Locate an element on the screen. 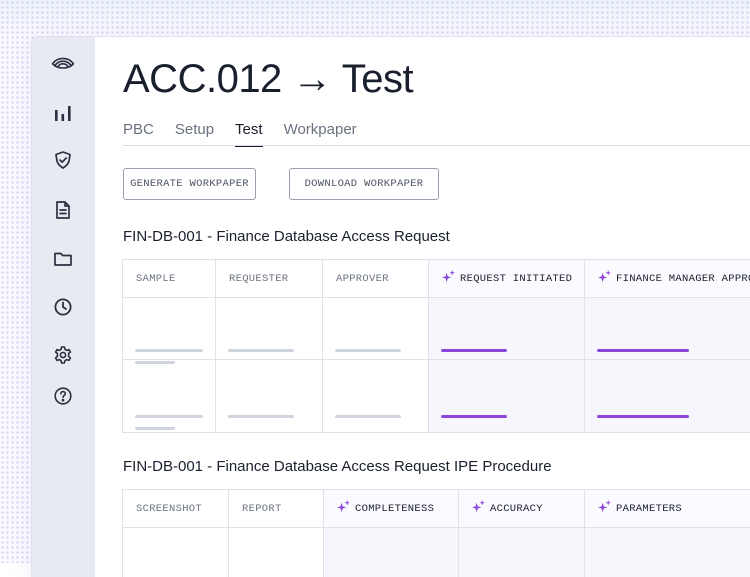 The image size is (750, 577). column-header-label: REQUEST INITIATED is located at coordinates (516, 279).